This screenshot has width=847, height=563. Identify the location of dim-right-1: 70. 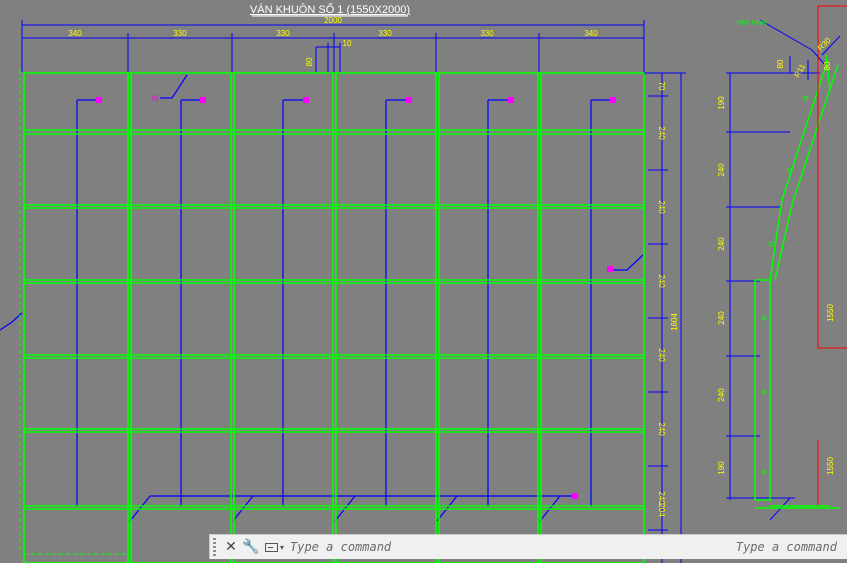
(661, 86).